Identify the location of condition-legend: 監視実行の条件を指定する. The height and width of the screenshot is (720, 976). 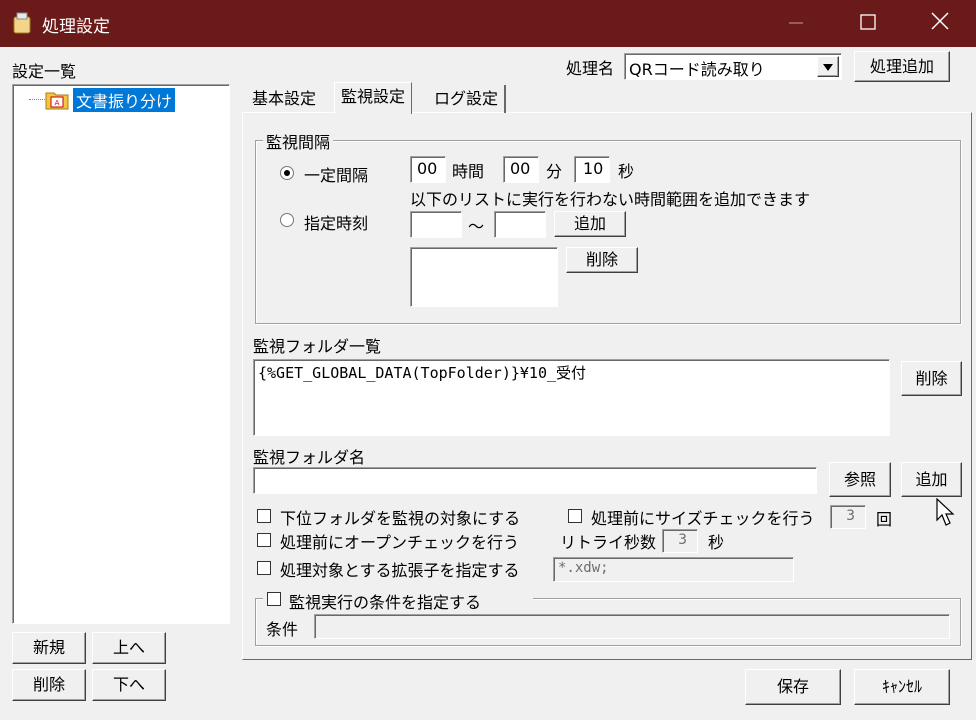
(385, 602).